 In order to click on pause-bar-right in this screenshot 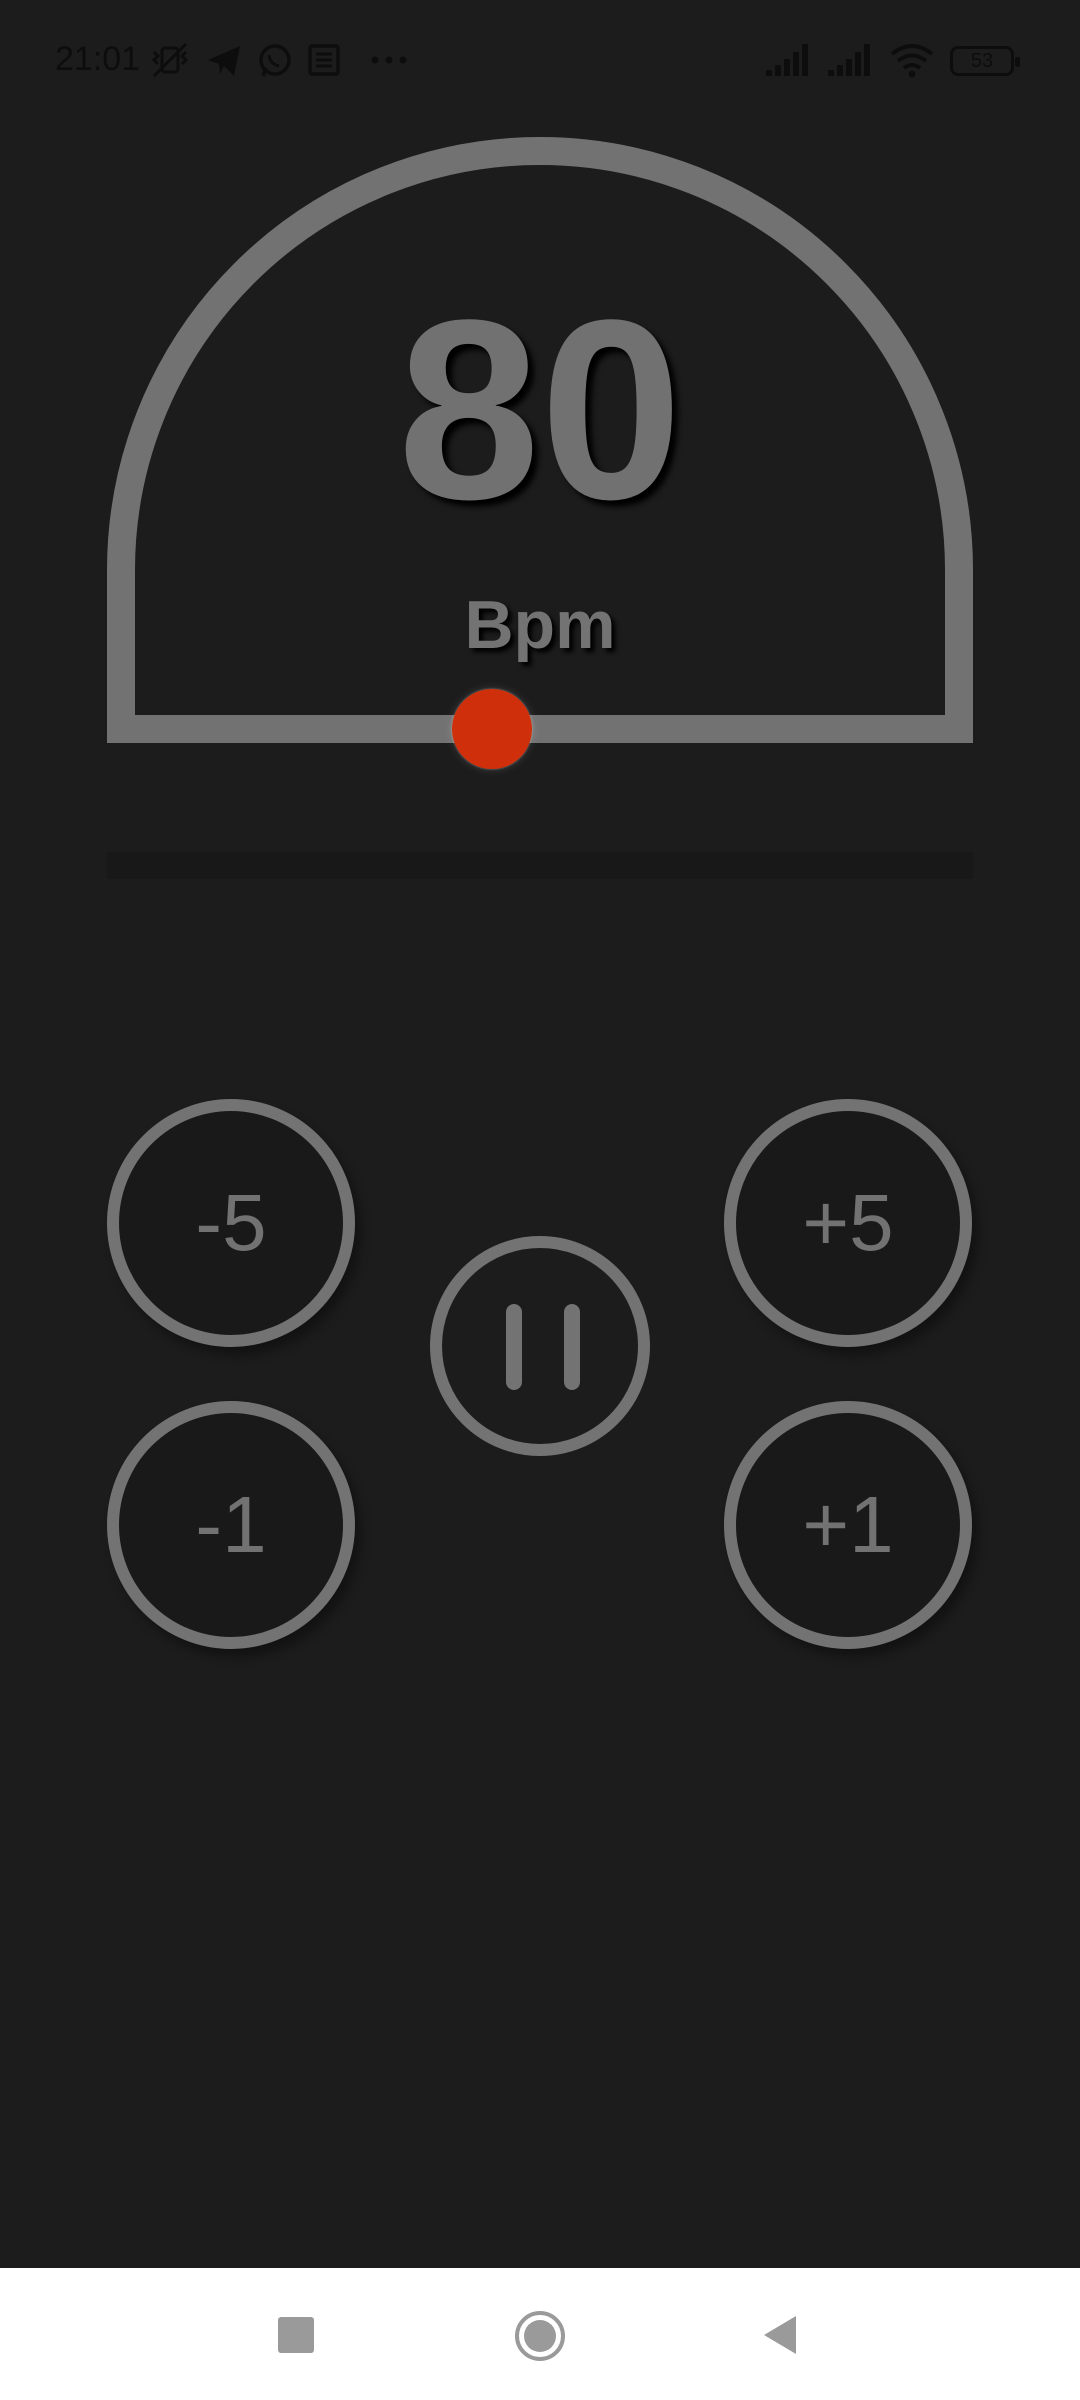, I will do `click(572, 1347)`.